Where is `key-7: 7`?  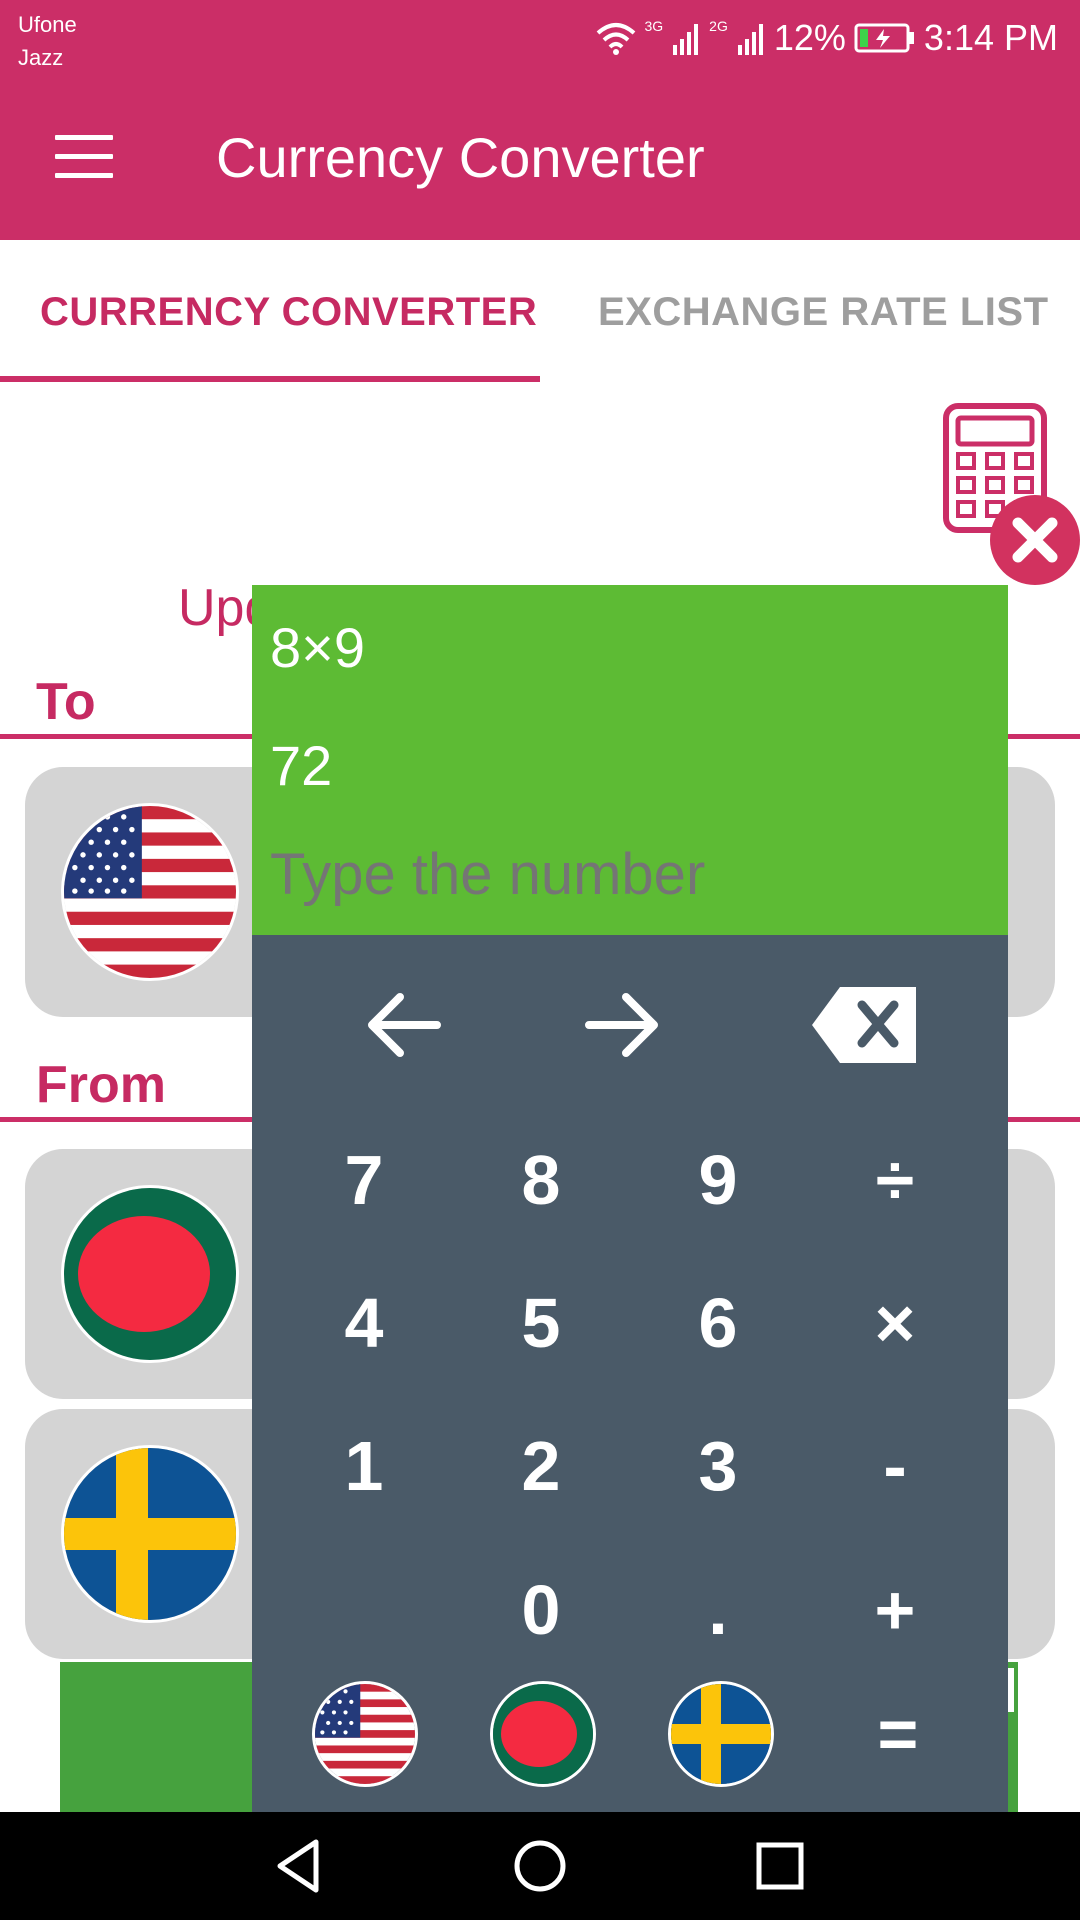 key-7: 7 is located at coordinates (364, 1180).